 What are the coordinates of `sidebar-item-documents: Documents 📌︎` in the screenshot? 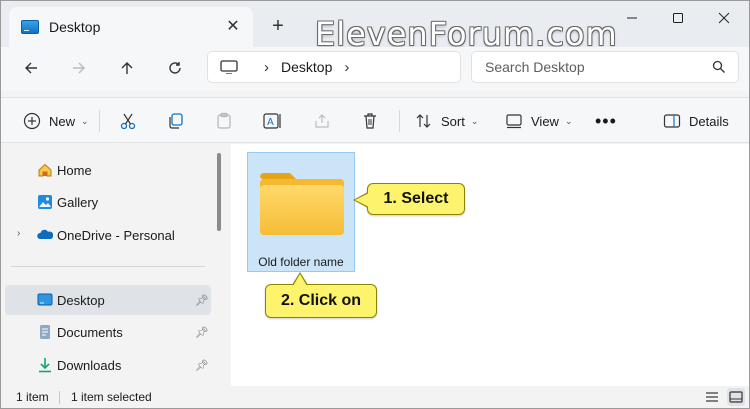 It's located at (108, 332).